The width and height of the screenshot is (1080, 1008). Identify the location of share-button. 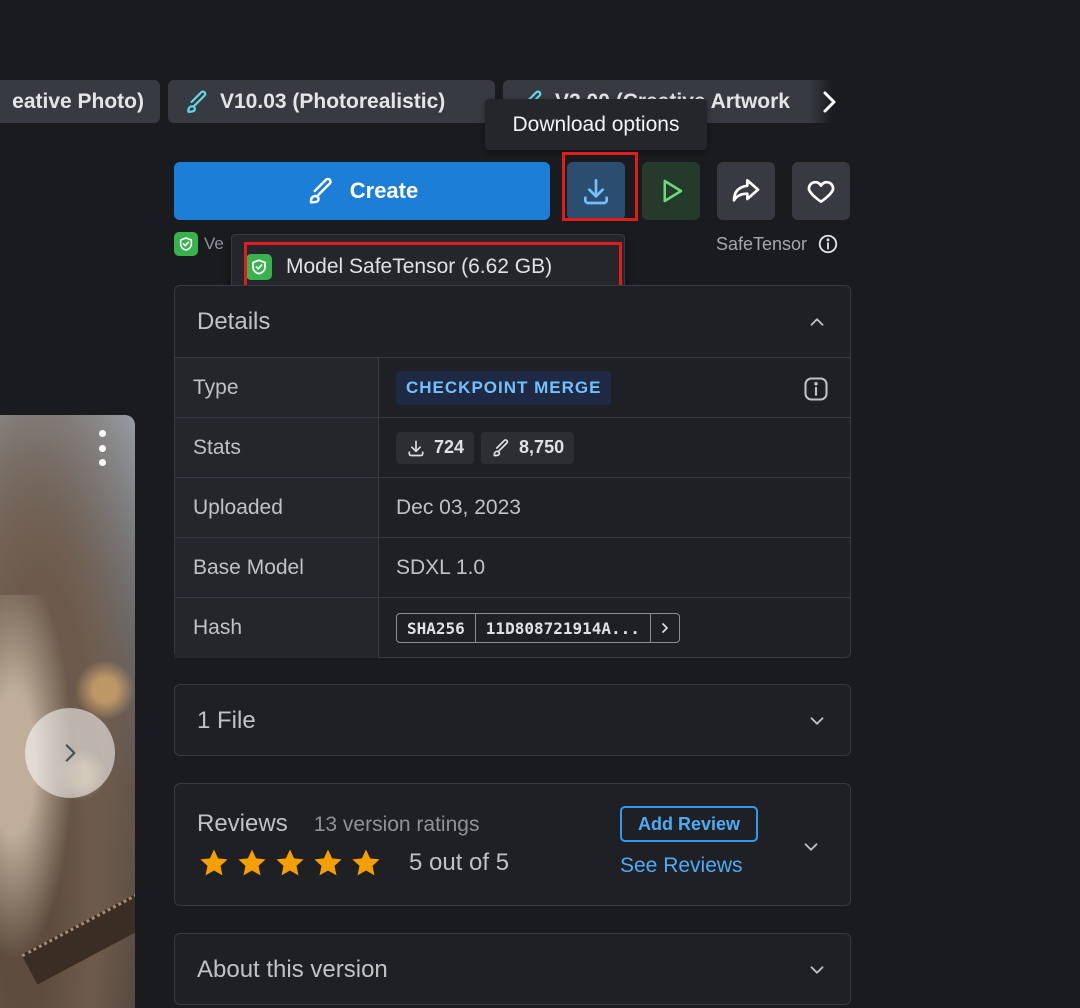
(746, 191).